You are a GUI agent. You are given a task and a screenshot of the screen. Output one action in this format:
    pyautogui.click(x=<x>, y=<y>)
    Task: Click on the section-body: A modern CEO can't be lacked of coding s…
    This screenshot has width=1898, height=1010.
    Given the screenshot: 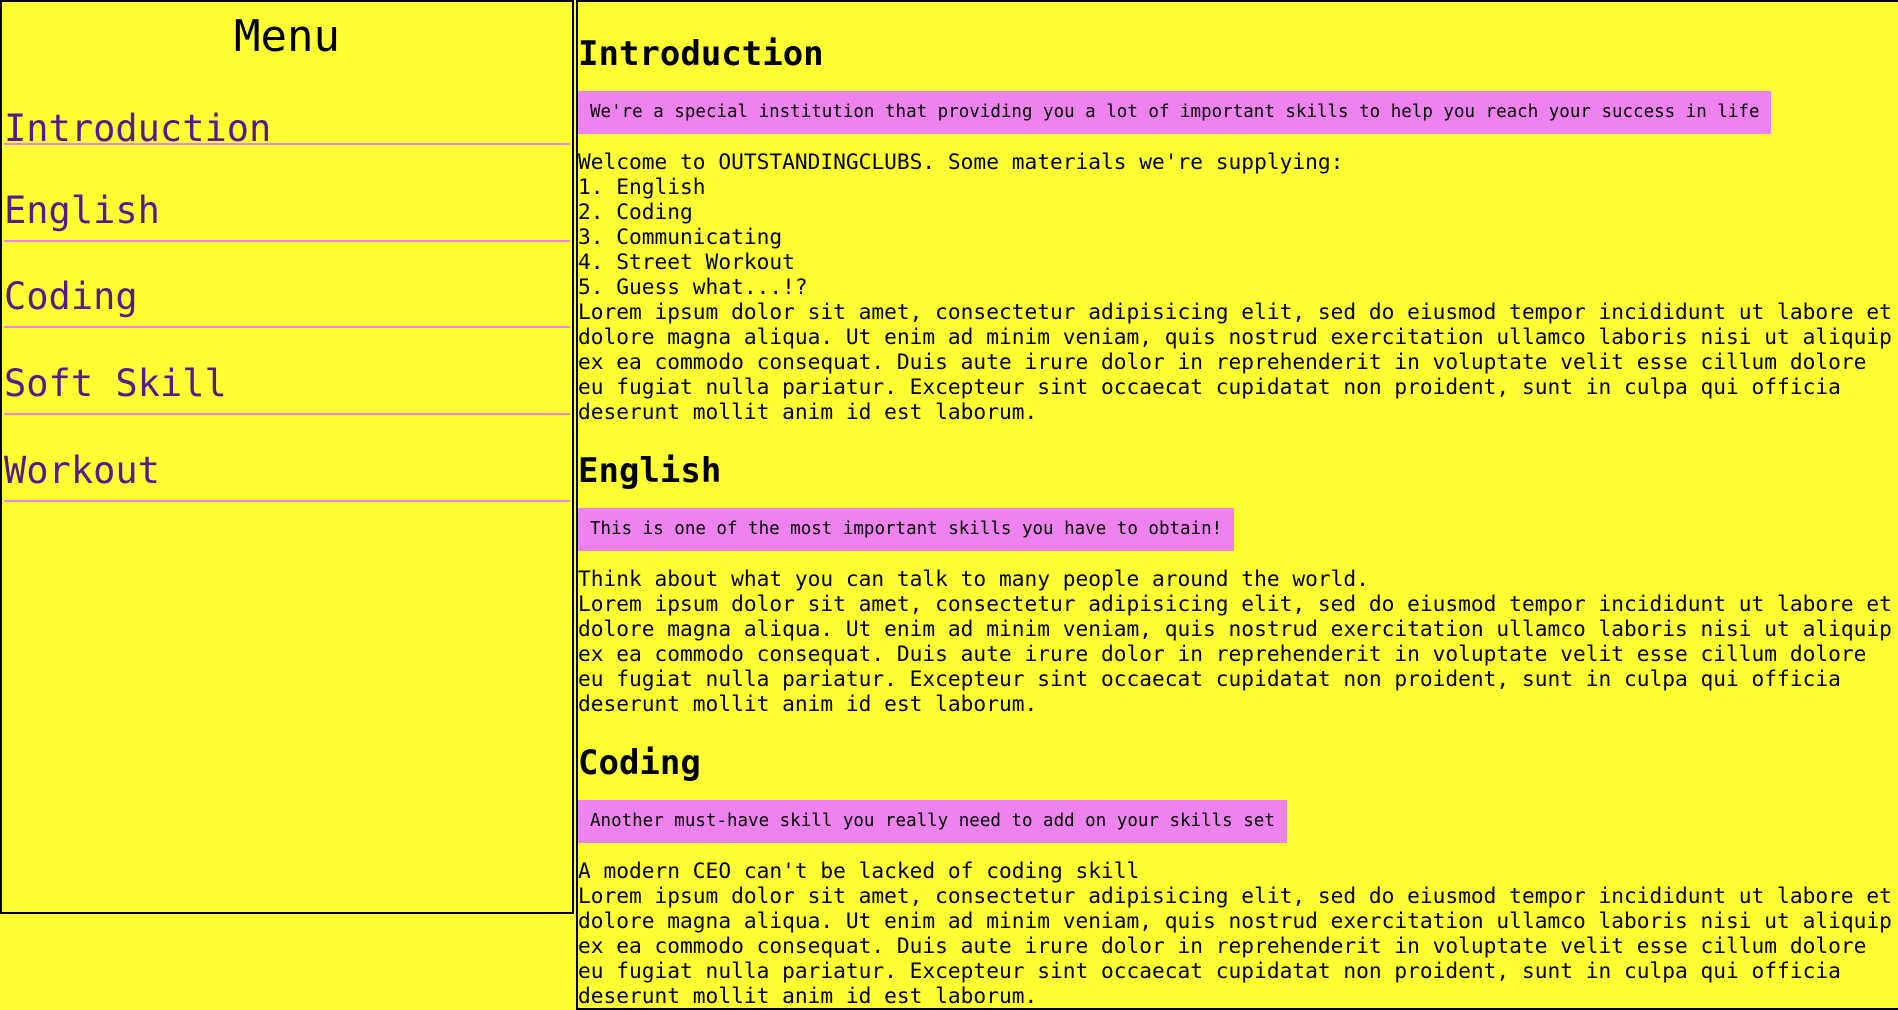 What is the action you would take?
    pyautogui.click(x=1235, y=933)
    